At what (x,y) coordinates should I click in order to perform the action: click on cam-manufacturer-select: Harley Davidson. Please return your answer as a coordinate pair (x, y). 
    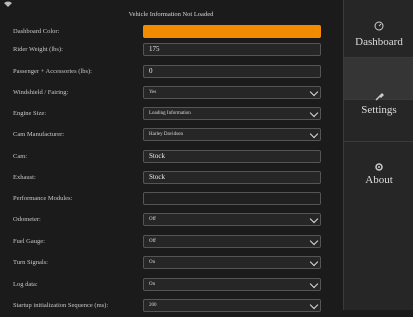
    Looking at the image, I should click on (232, 134).